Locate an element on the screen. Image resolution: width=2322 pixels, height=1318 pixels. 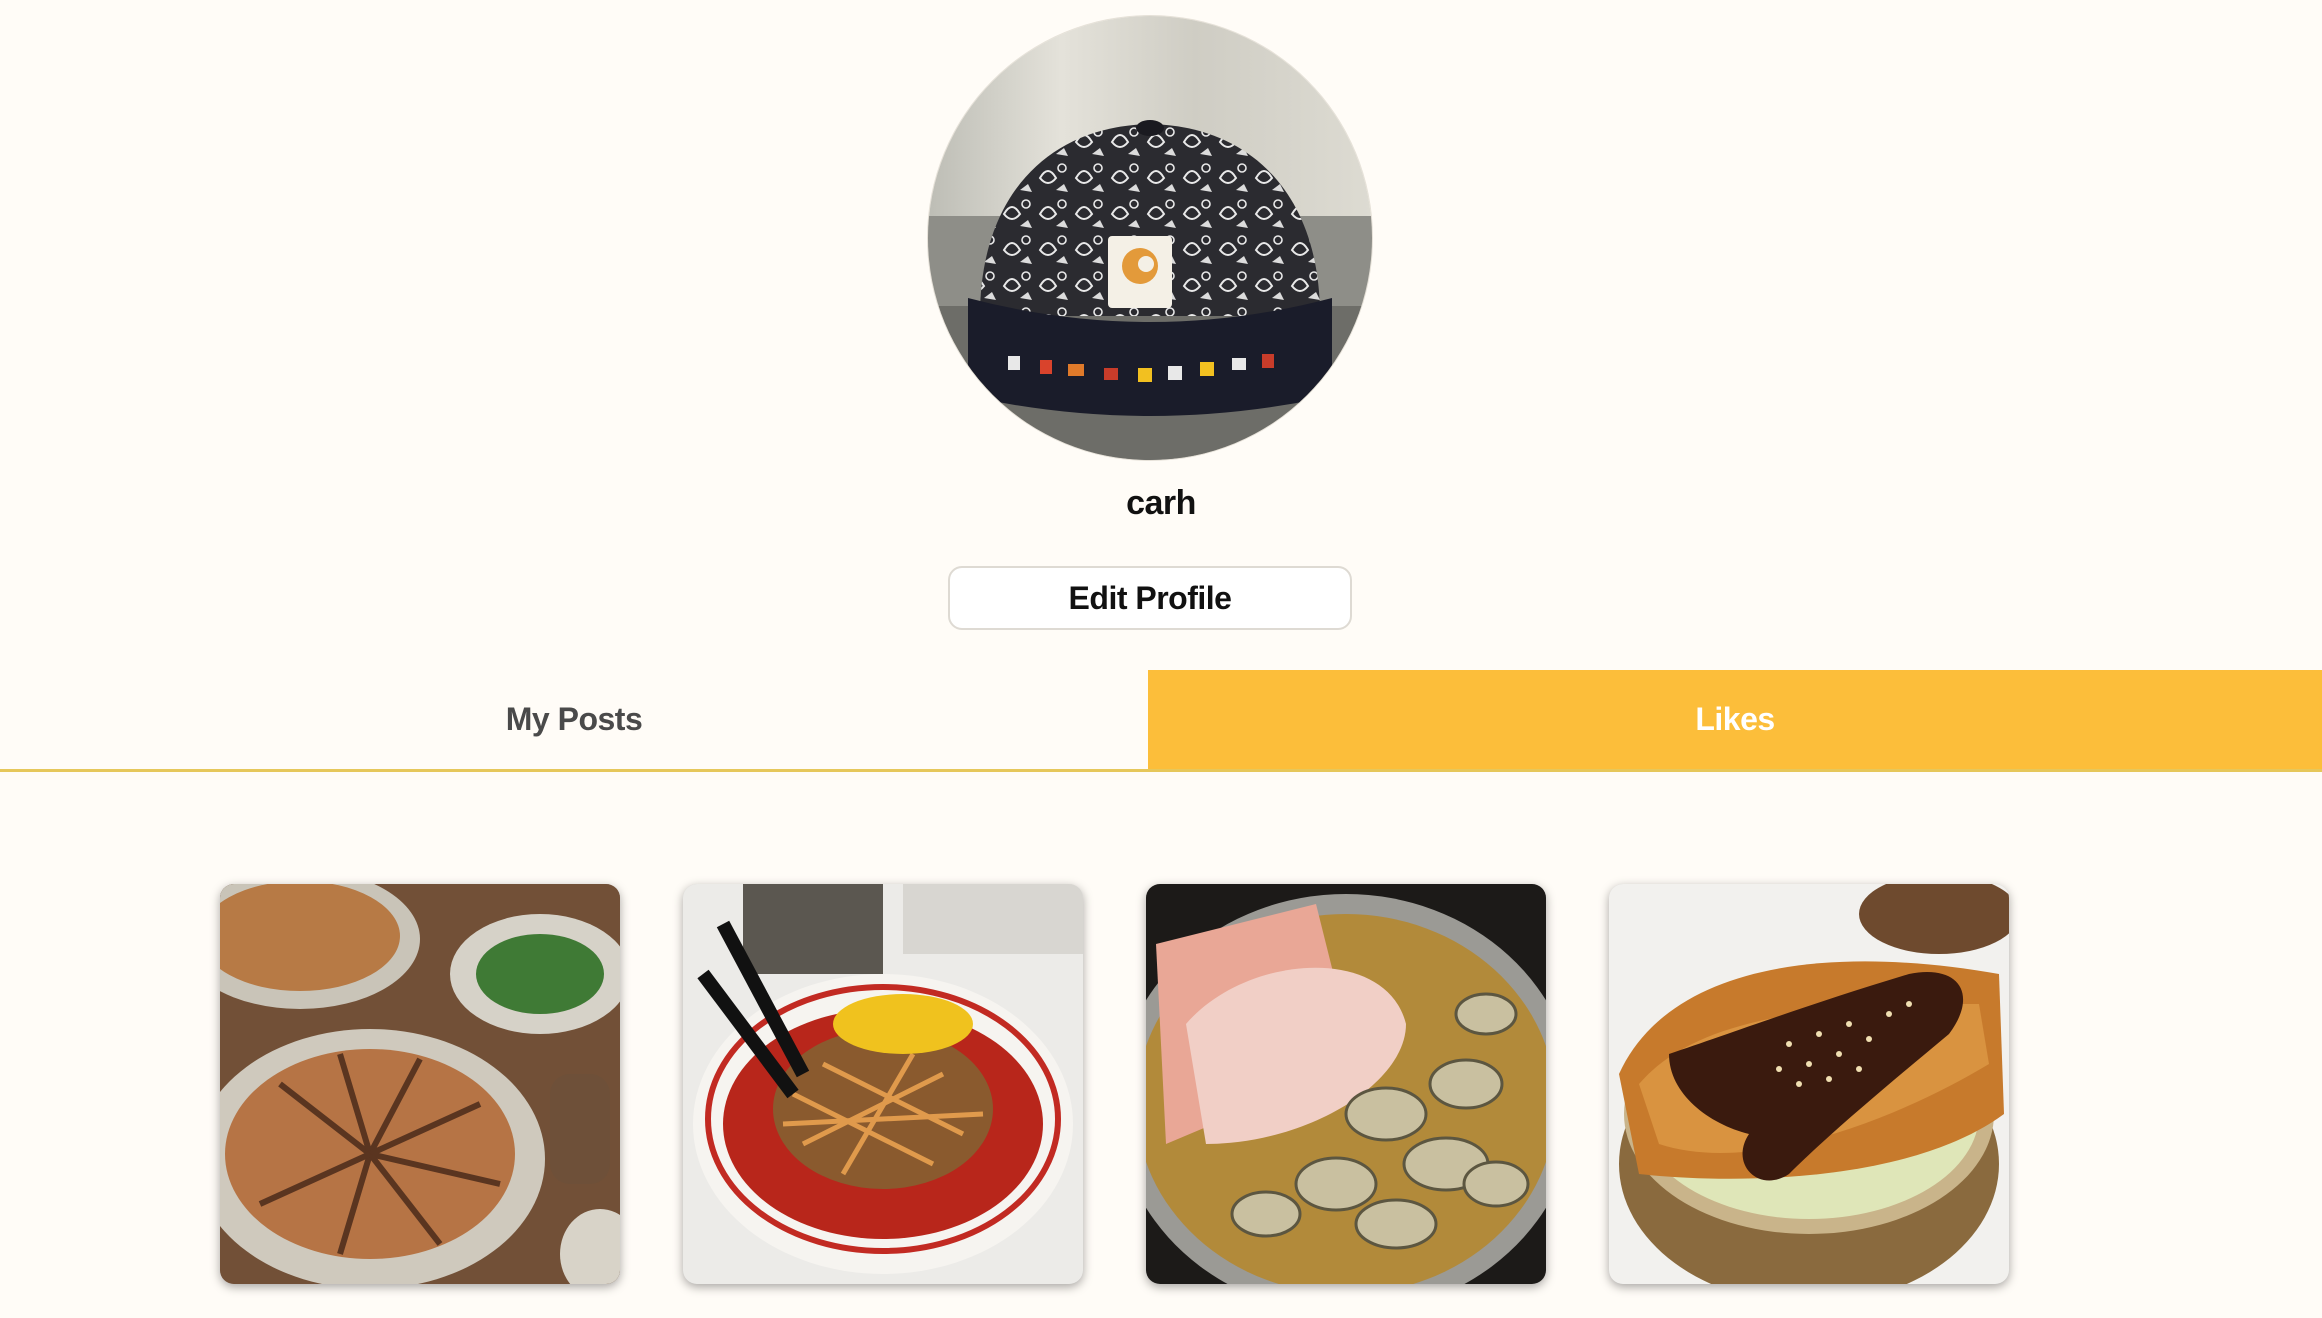
username: carh is located at coordinates (1161, 503).